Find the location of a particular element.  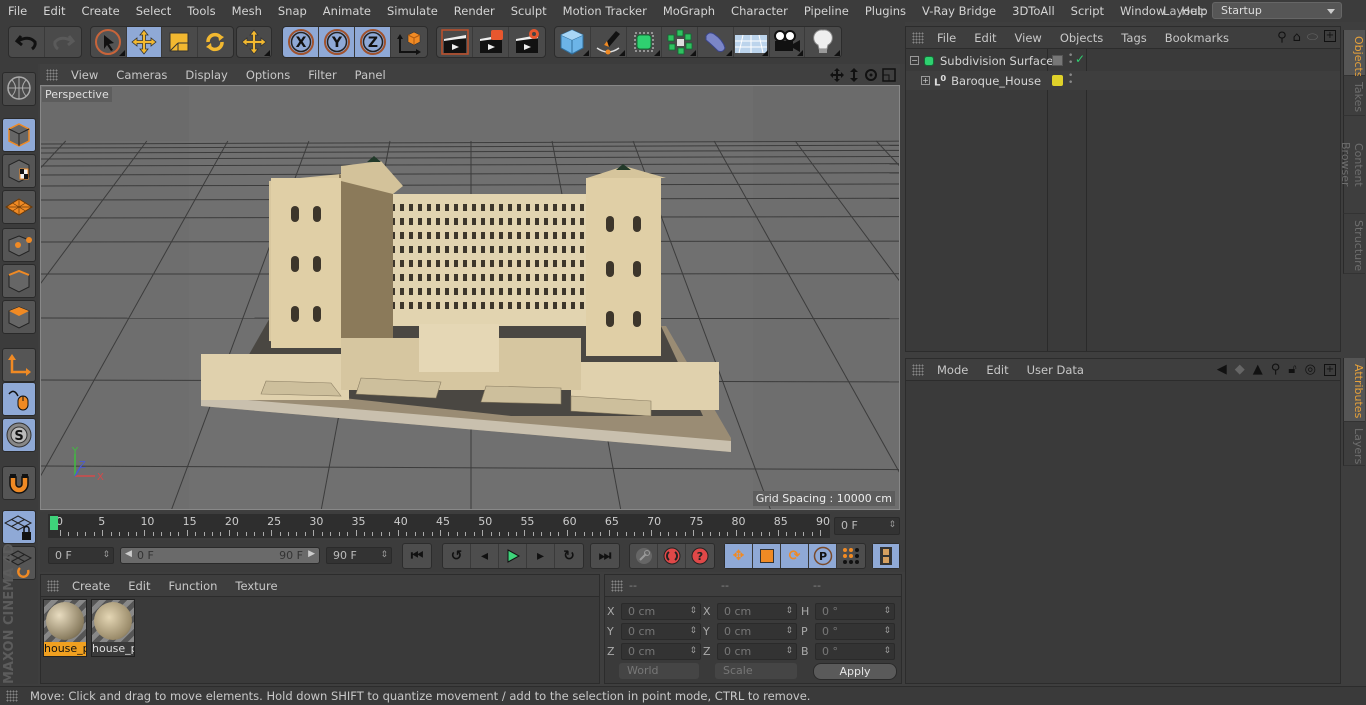

attributes-menu-edit: Edit is located at coordinates (997, 370).